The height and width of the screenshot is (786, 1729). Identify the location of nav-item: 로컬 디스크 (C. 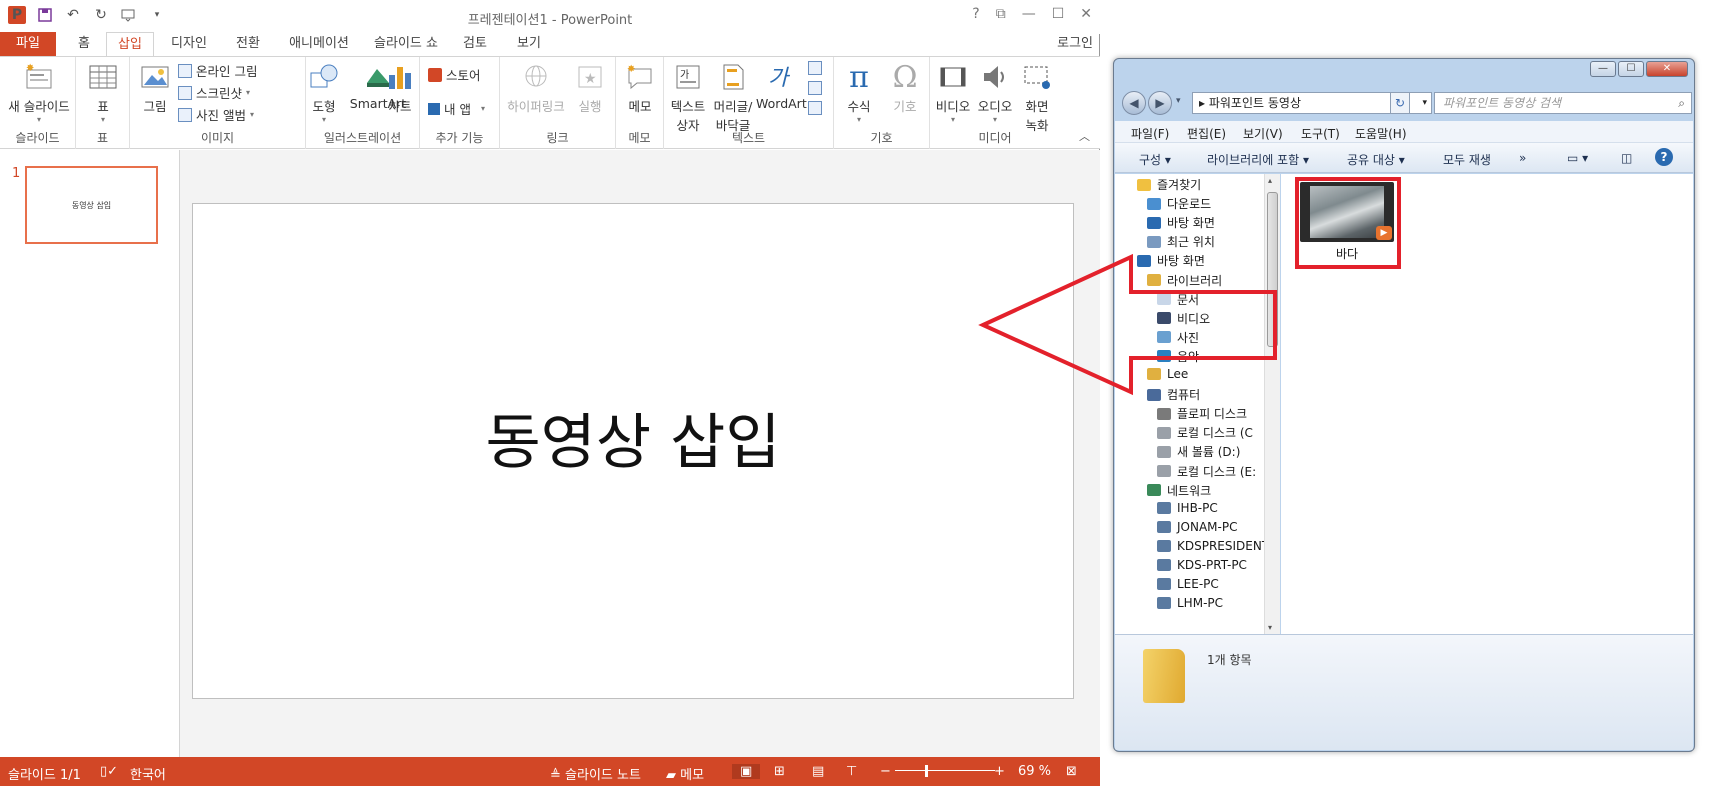
(1205, 432).